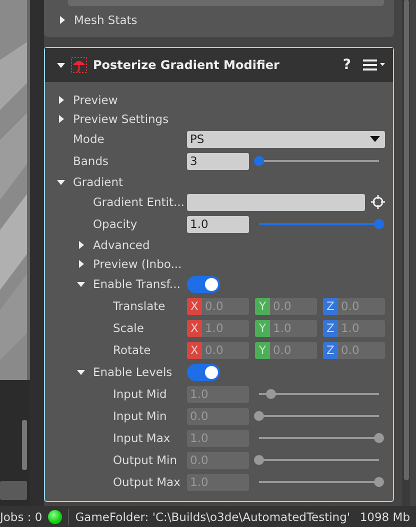 This screenshot has height=527, width=416. What do you see at coordinates (218, 224) in the screenshot?
I see `number-field: 1.0` at bounding box center [218, 224].